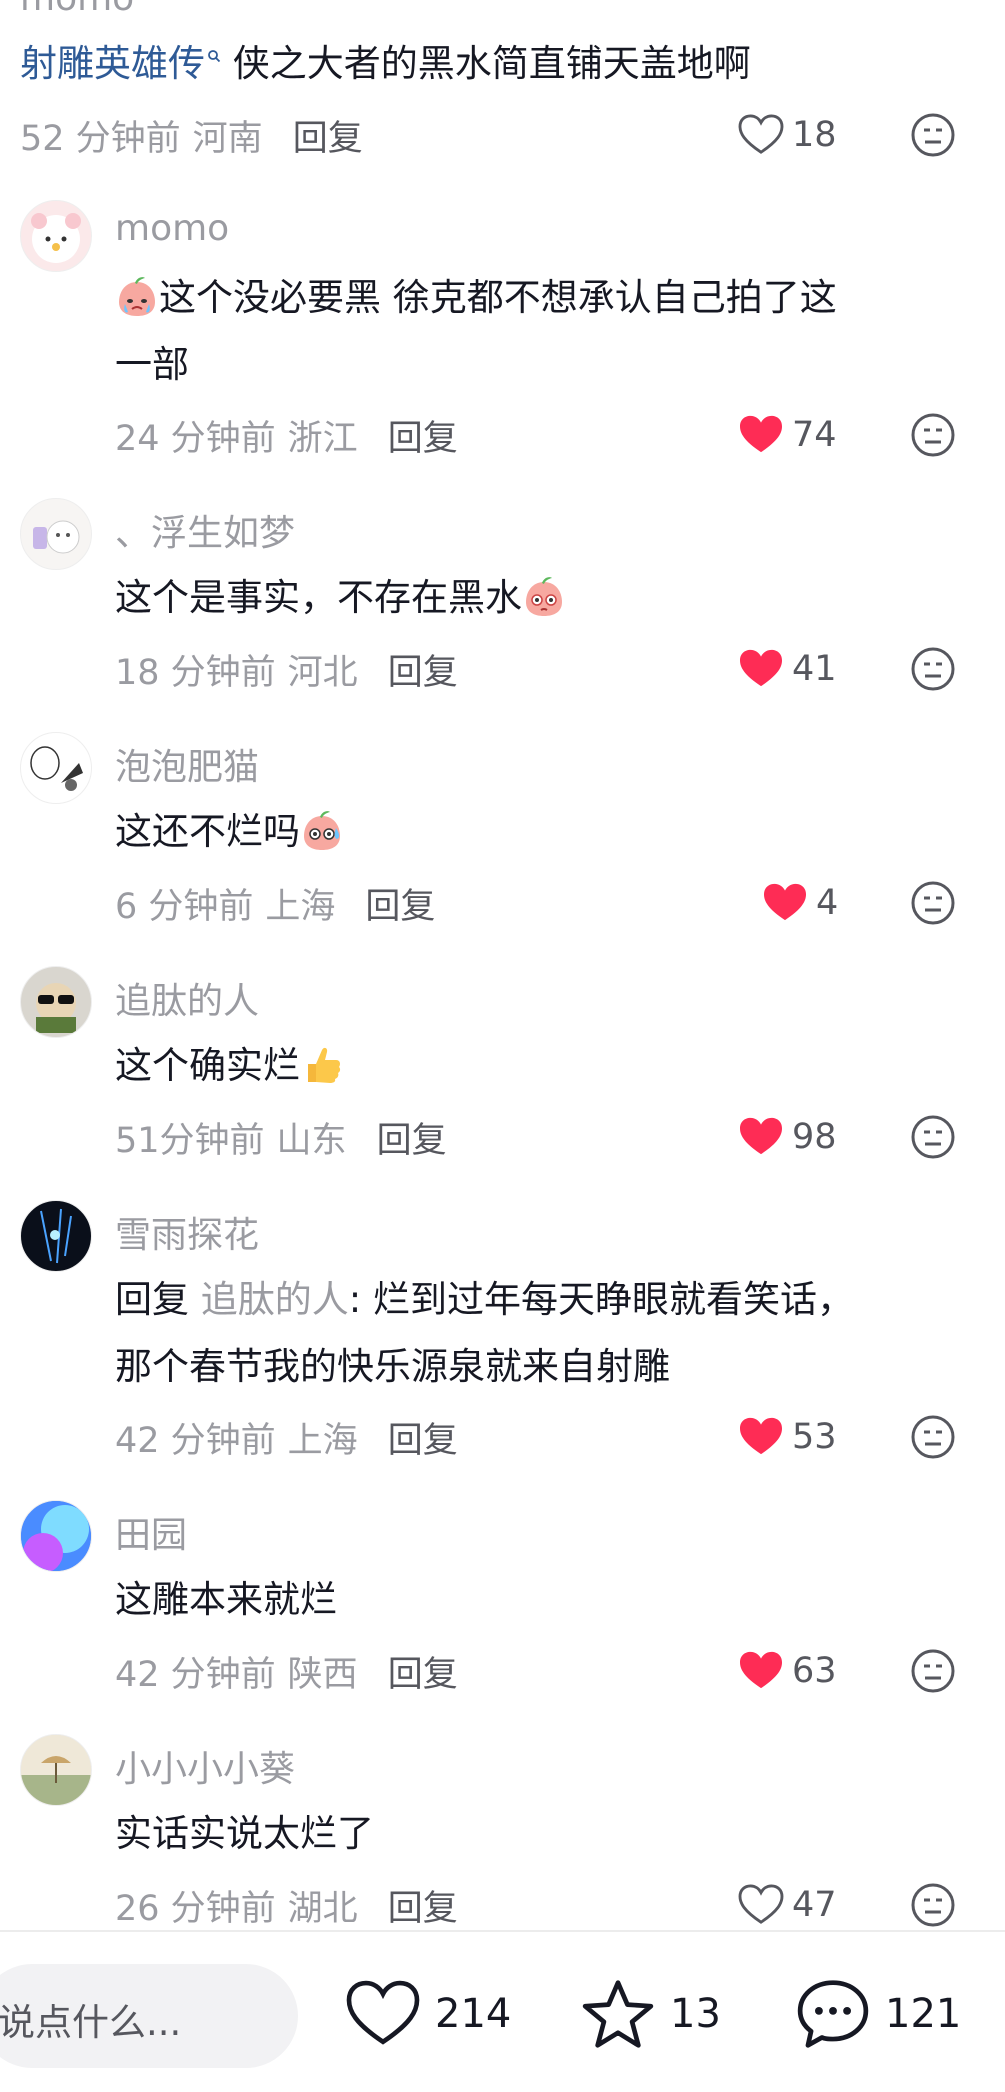 Image resolution: width=1005 pixels, height=2092 pixels. I want to click on comment-meta: 26 分钟前 湖北 回复, so click(286, 1909).